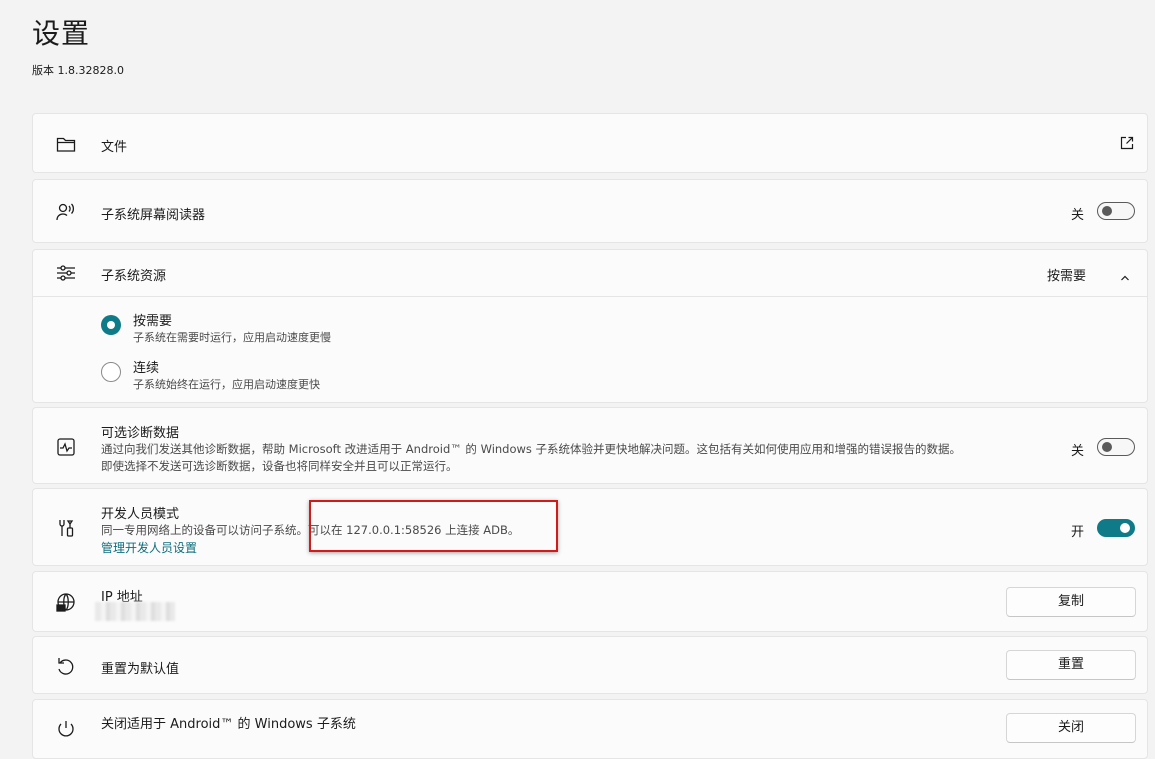 This screenshot has width=1155, height=759. What do you see at coordinates (1078, 532) in the screenshot?
I see `developer-state-label: 开` at bounding box center [1078, 532].